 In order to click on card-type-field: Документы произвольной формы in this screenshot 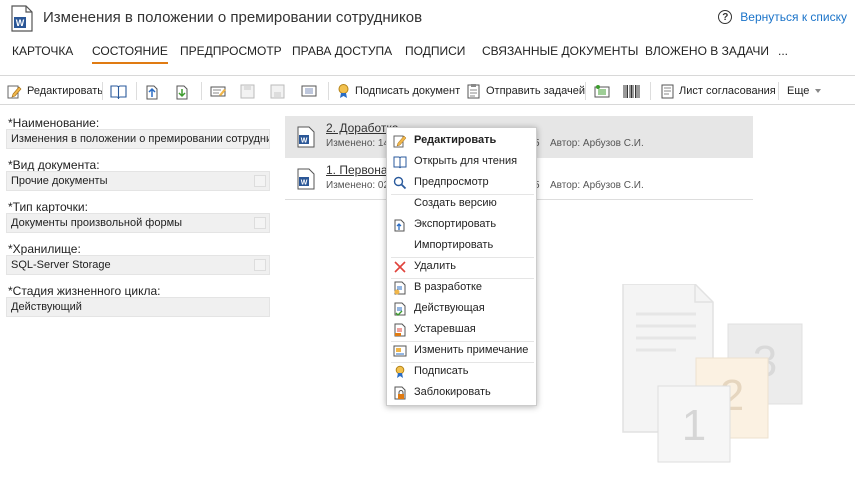, I will do `click(138, 223)`.